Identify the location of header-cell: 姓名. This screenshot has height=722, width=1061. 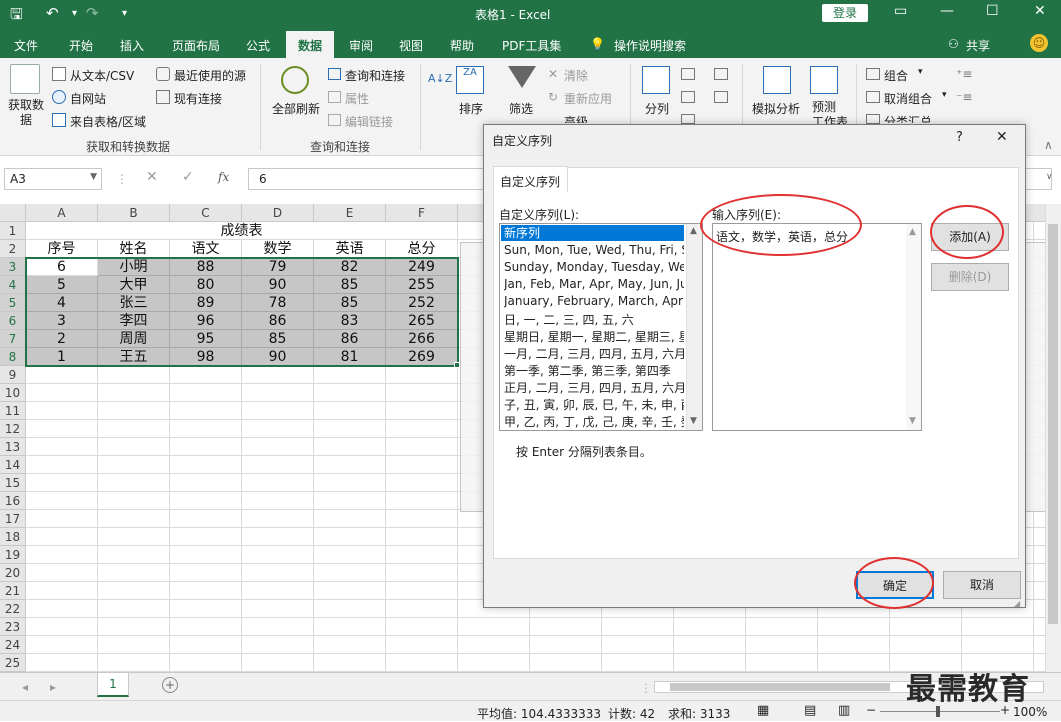
(134, 249).